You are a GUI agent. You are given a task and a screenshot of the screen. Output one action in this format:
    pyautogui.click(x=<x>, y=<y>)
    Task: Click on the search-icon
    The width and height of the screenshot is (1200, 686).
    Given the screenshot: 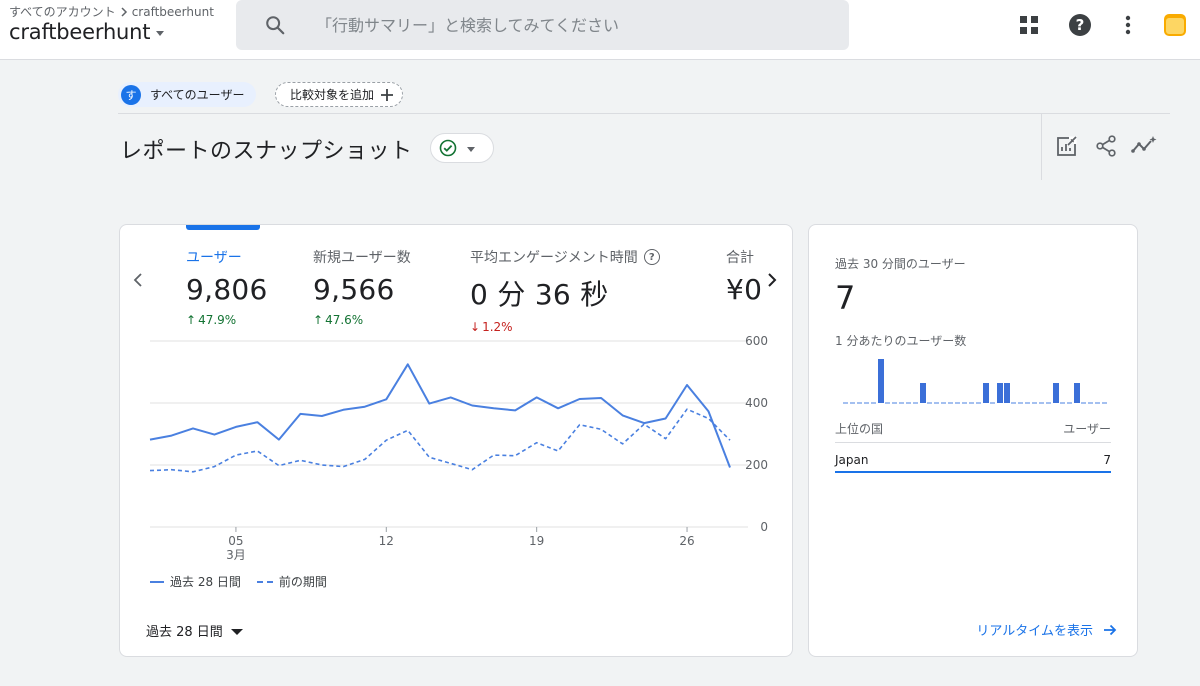 What is the action you would take?
    pyautogui.click(x=275, y=25)
    